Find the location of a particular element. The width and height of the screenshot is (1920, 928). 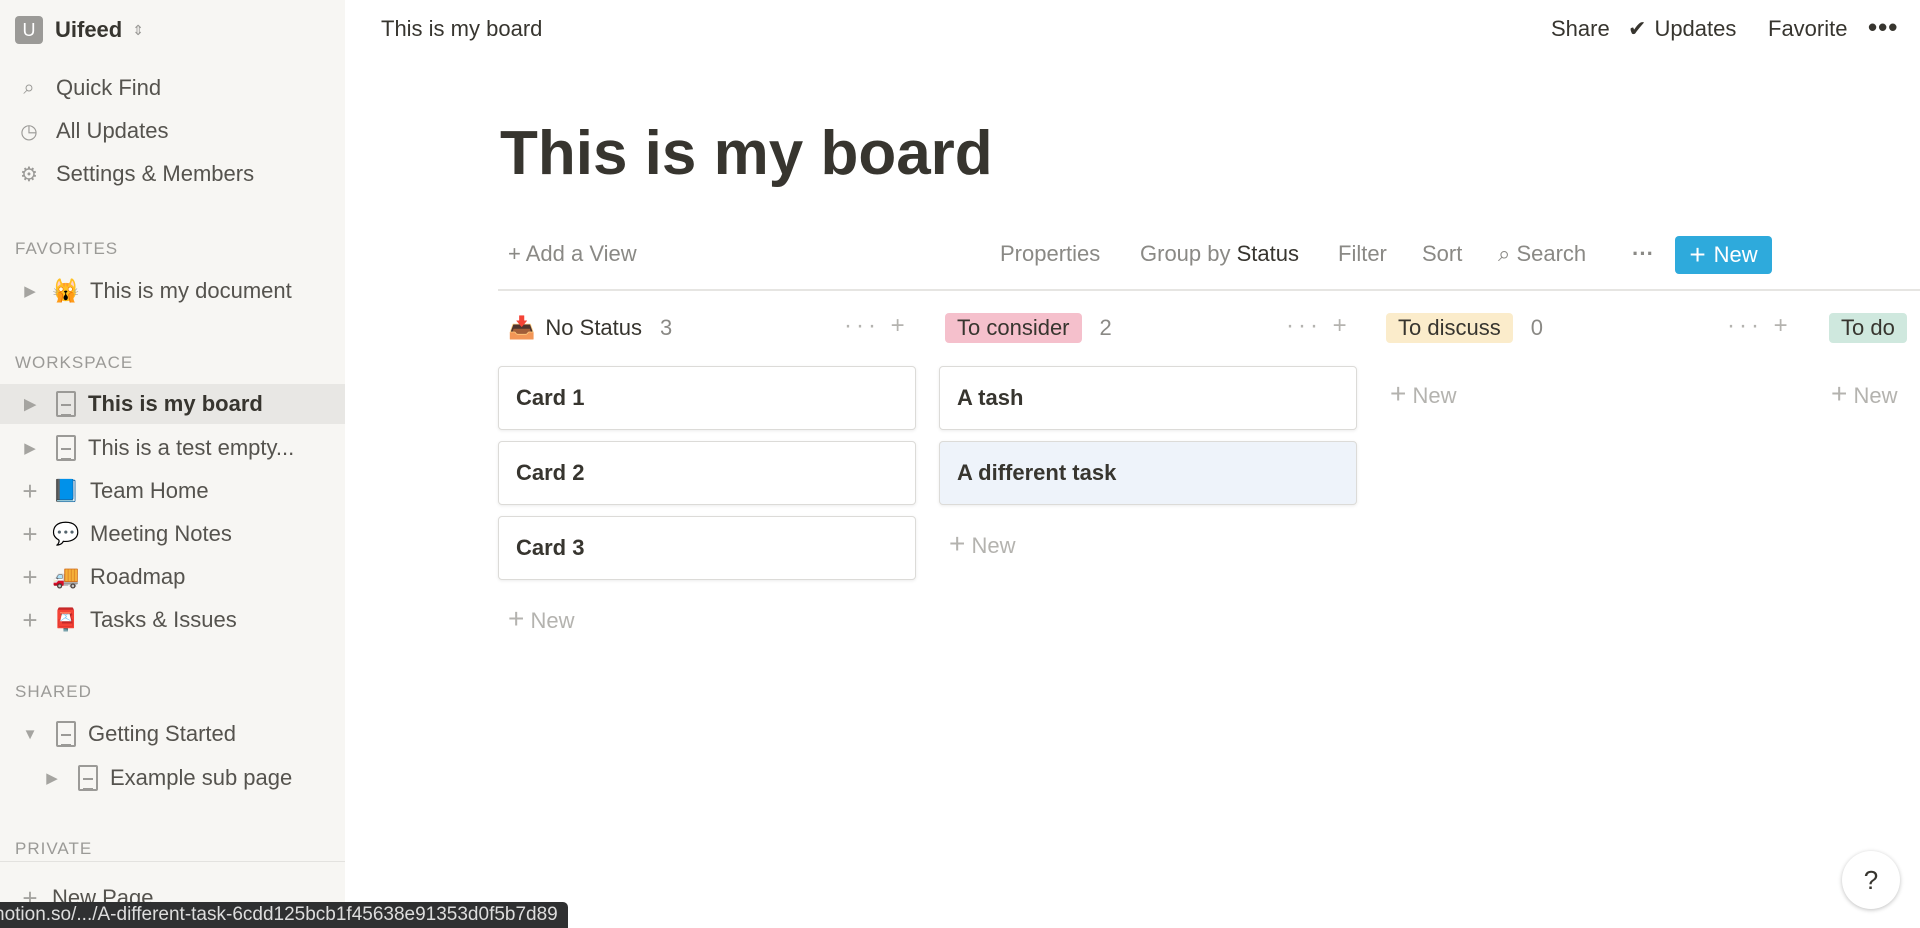

help-button: ? is located at coordinates (1871, 880).